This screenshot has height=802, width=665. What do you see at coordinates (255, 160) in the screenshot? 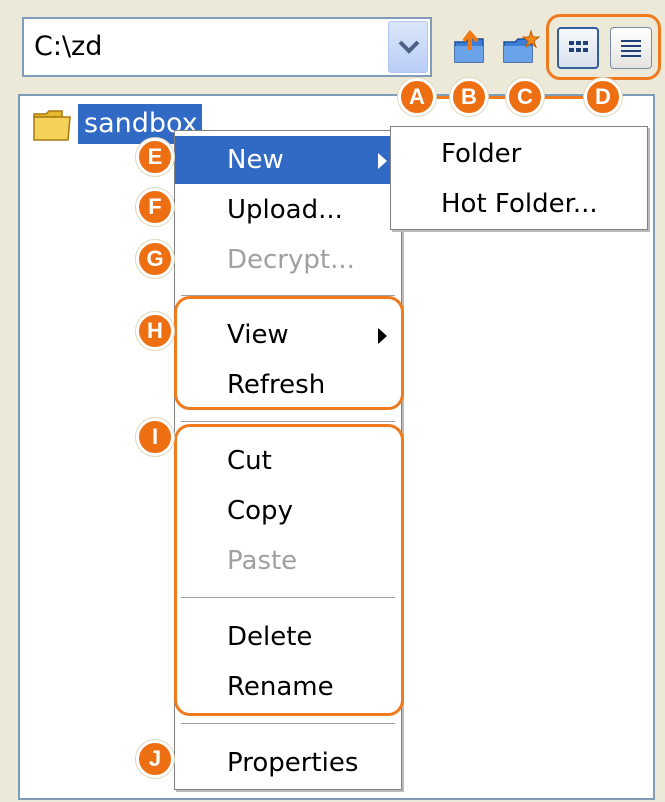
I see `menu-item-label: New` at bounding box center [255, 160].